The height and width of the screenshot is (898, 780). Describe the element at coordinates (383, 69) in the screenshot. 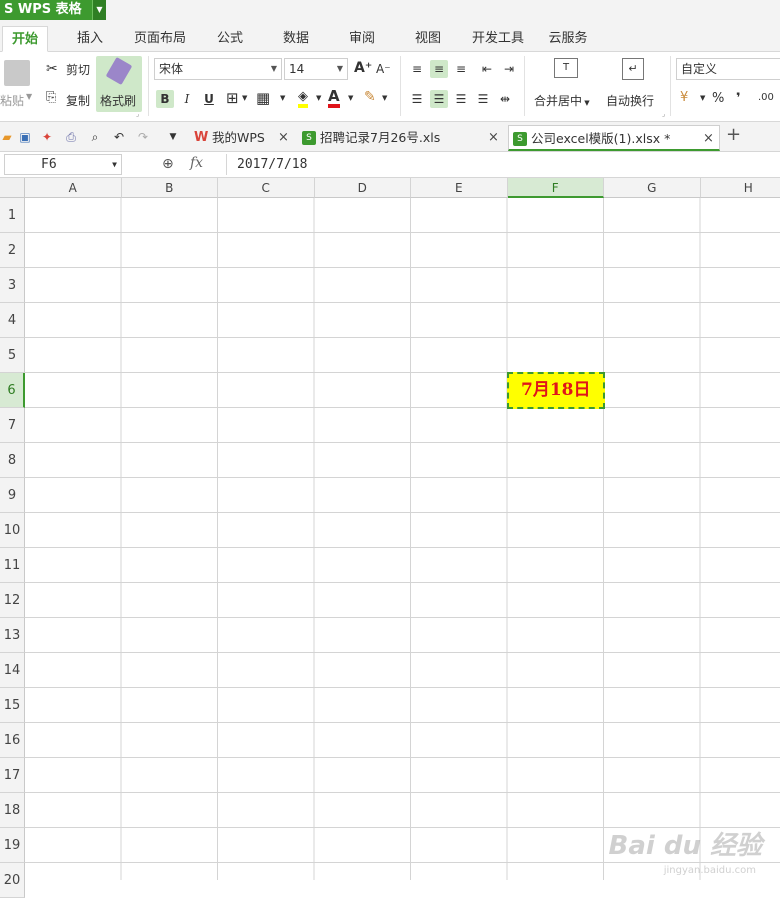

I see `font-shrink-button: A⁻` at that location.